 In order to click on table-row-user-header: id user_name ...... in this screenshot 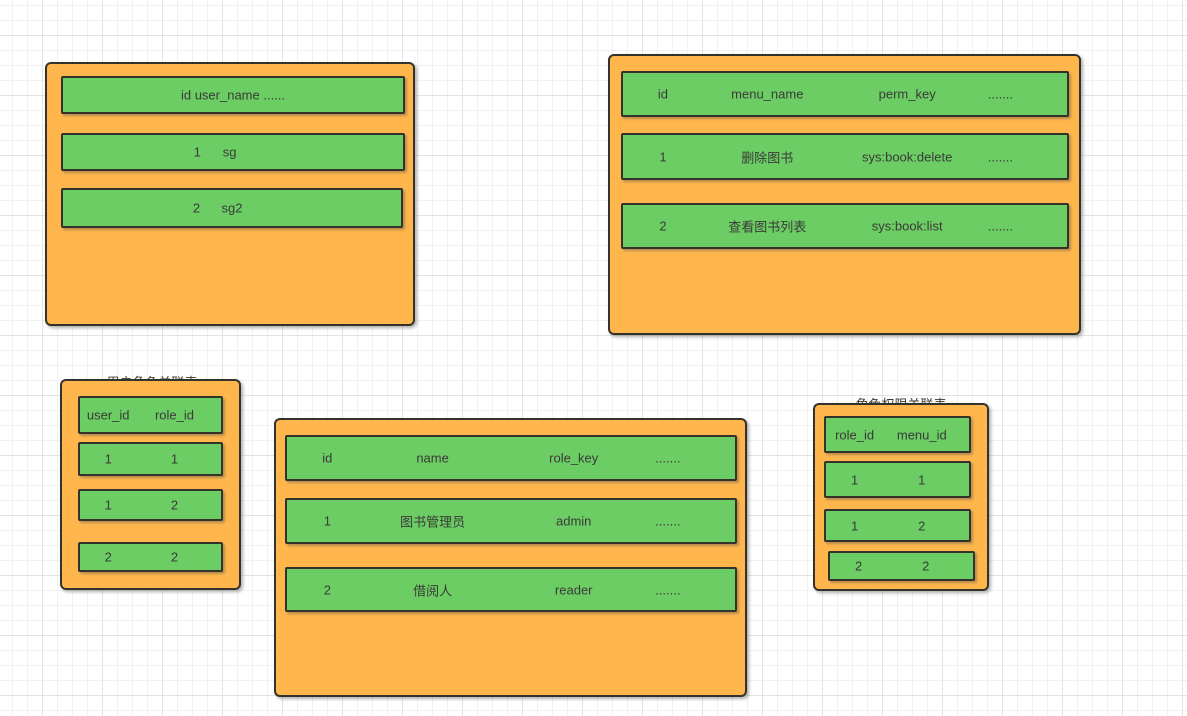, I will do `click(233, 95)`.